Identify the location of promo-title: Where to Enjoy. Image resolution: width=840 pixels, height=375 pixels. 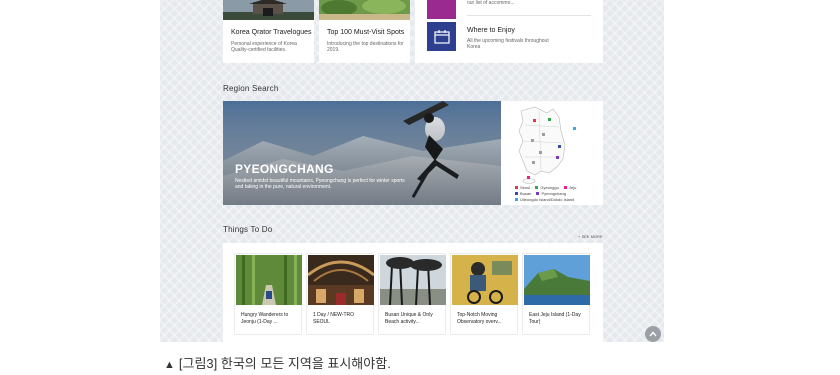
(491, 30).